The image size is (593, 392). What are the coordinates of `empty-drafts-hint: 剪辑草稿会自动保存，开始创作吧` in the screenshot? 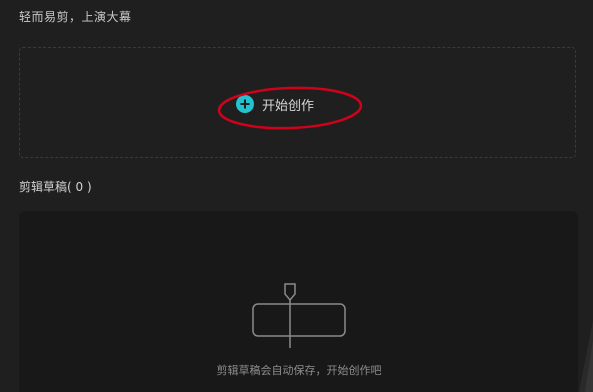 It's located at (299, 370).